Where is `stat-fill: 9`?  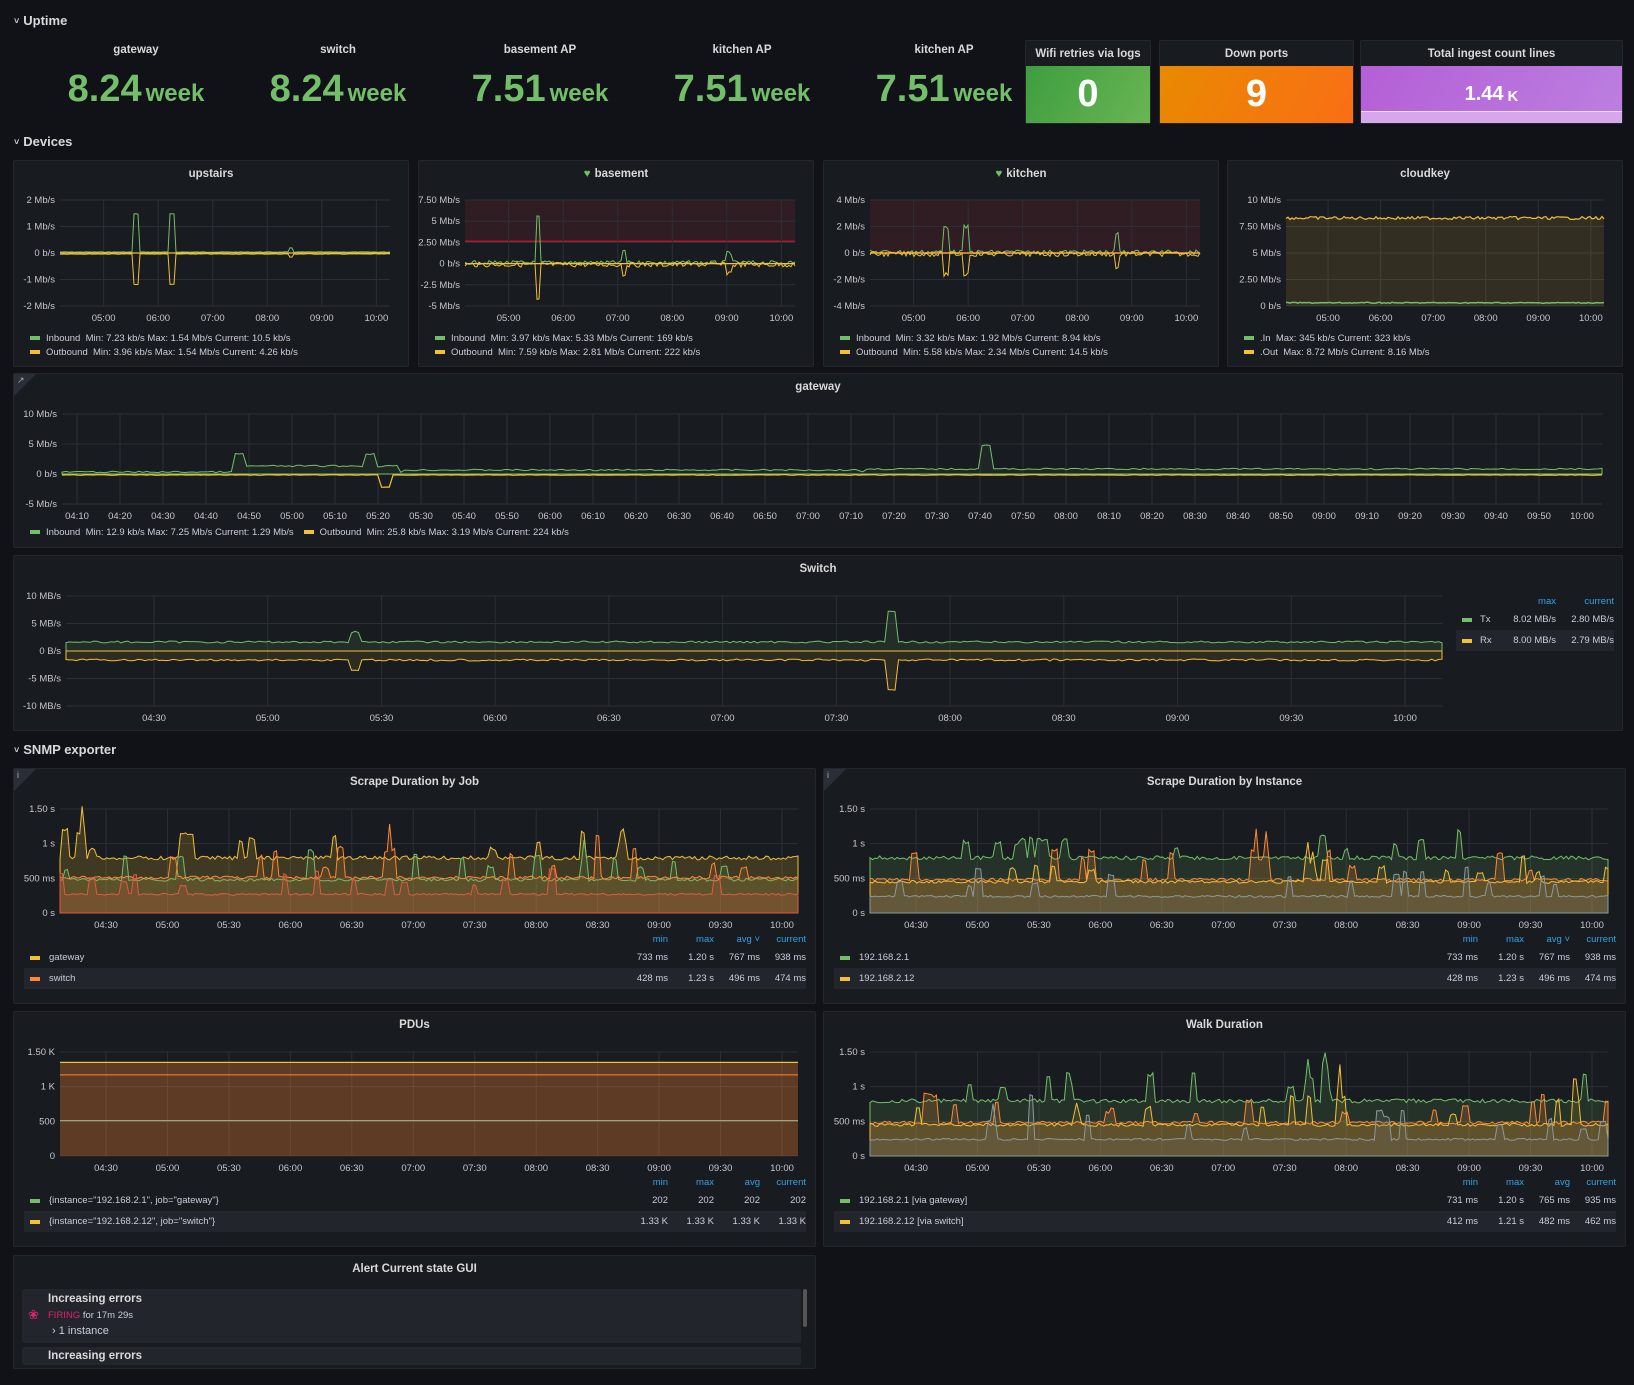
stat-fill: 9 is located at coordinates (1256, 94).